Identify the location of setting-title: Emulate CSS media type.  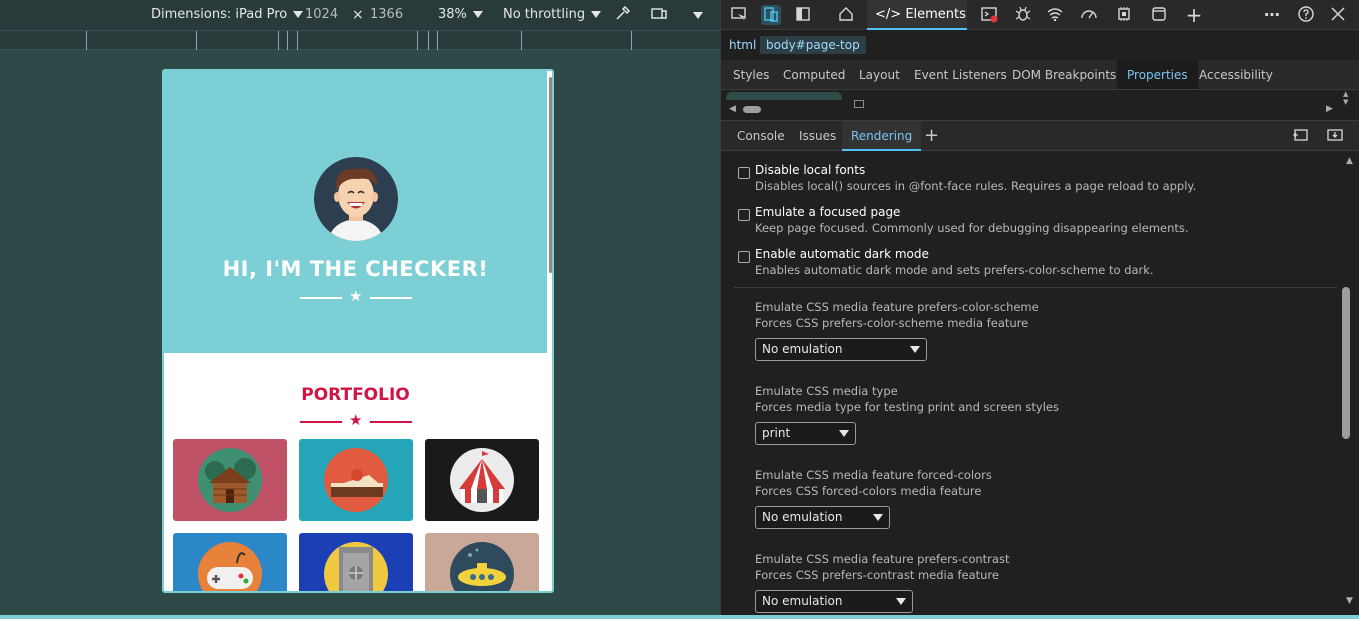
(826, 391).